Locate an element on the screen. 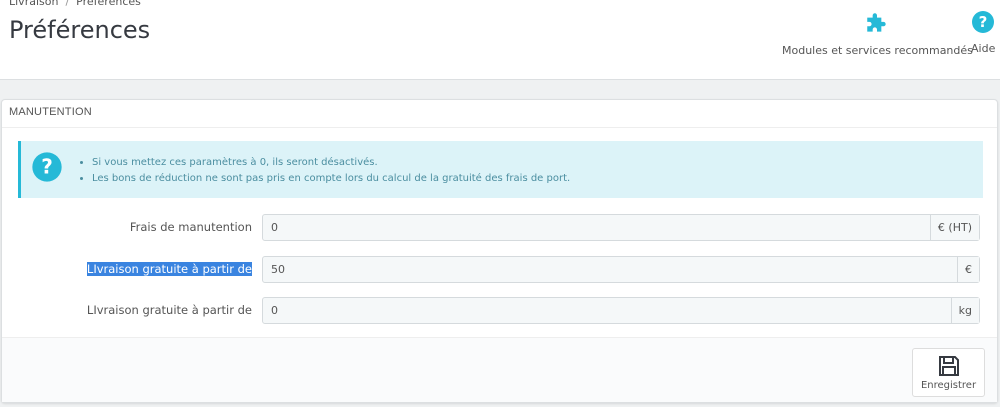 The width and height of the screenshot is (1000, 407). field-row-handling-fee: Frais de manutention € (HT) is located at coordinates (500, 227).